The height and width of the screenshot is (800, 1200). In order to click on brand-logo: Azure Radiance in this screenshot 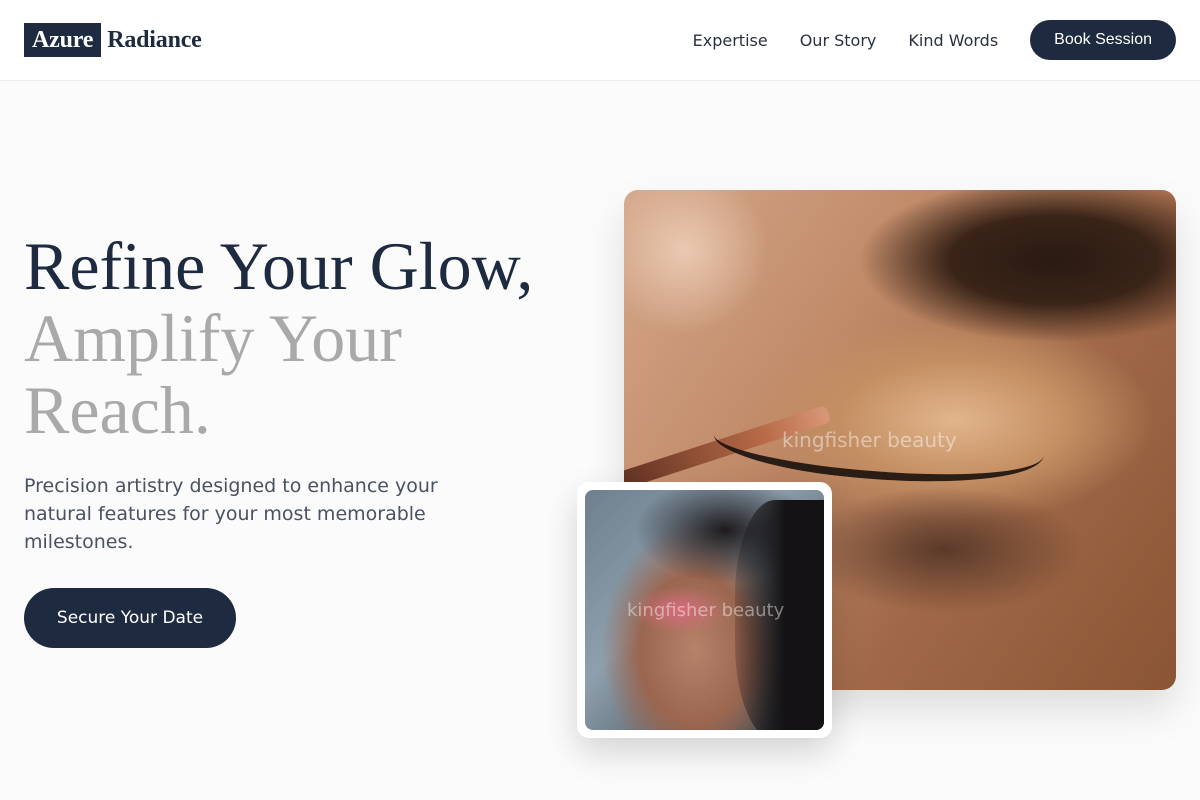, I will do `click(113, 40)`.